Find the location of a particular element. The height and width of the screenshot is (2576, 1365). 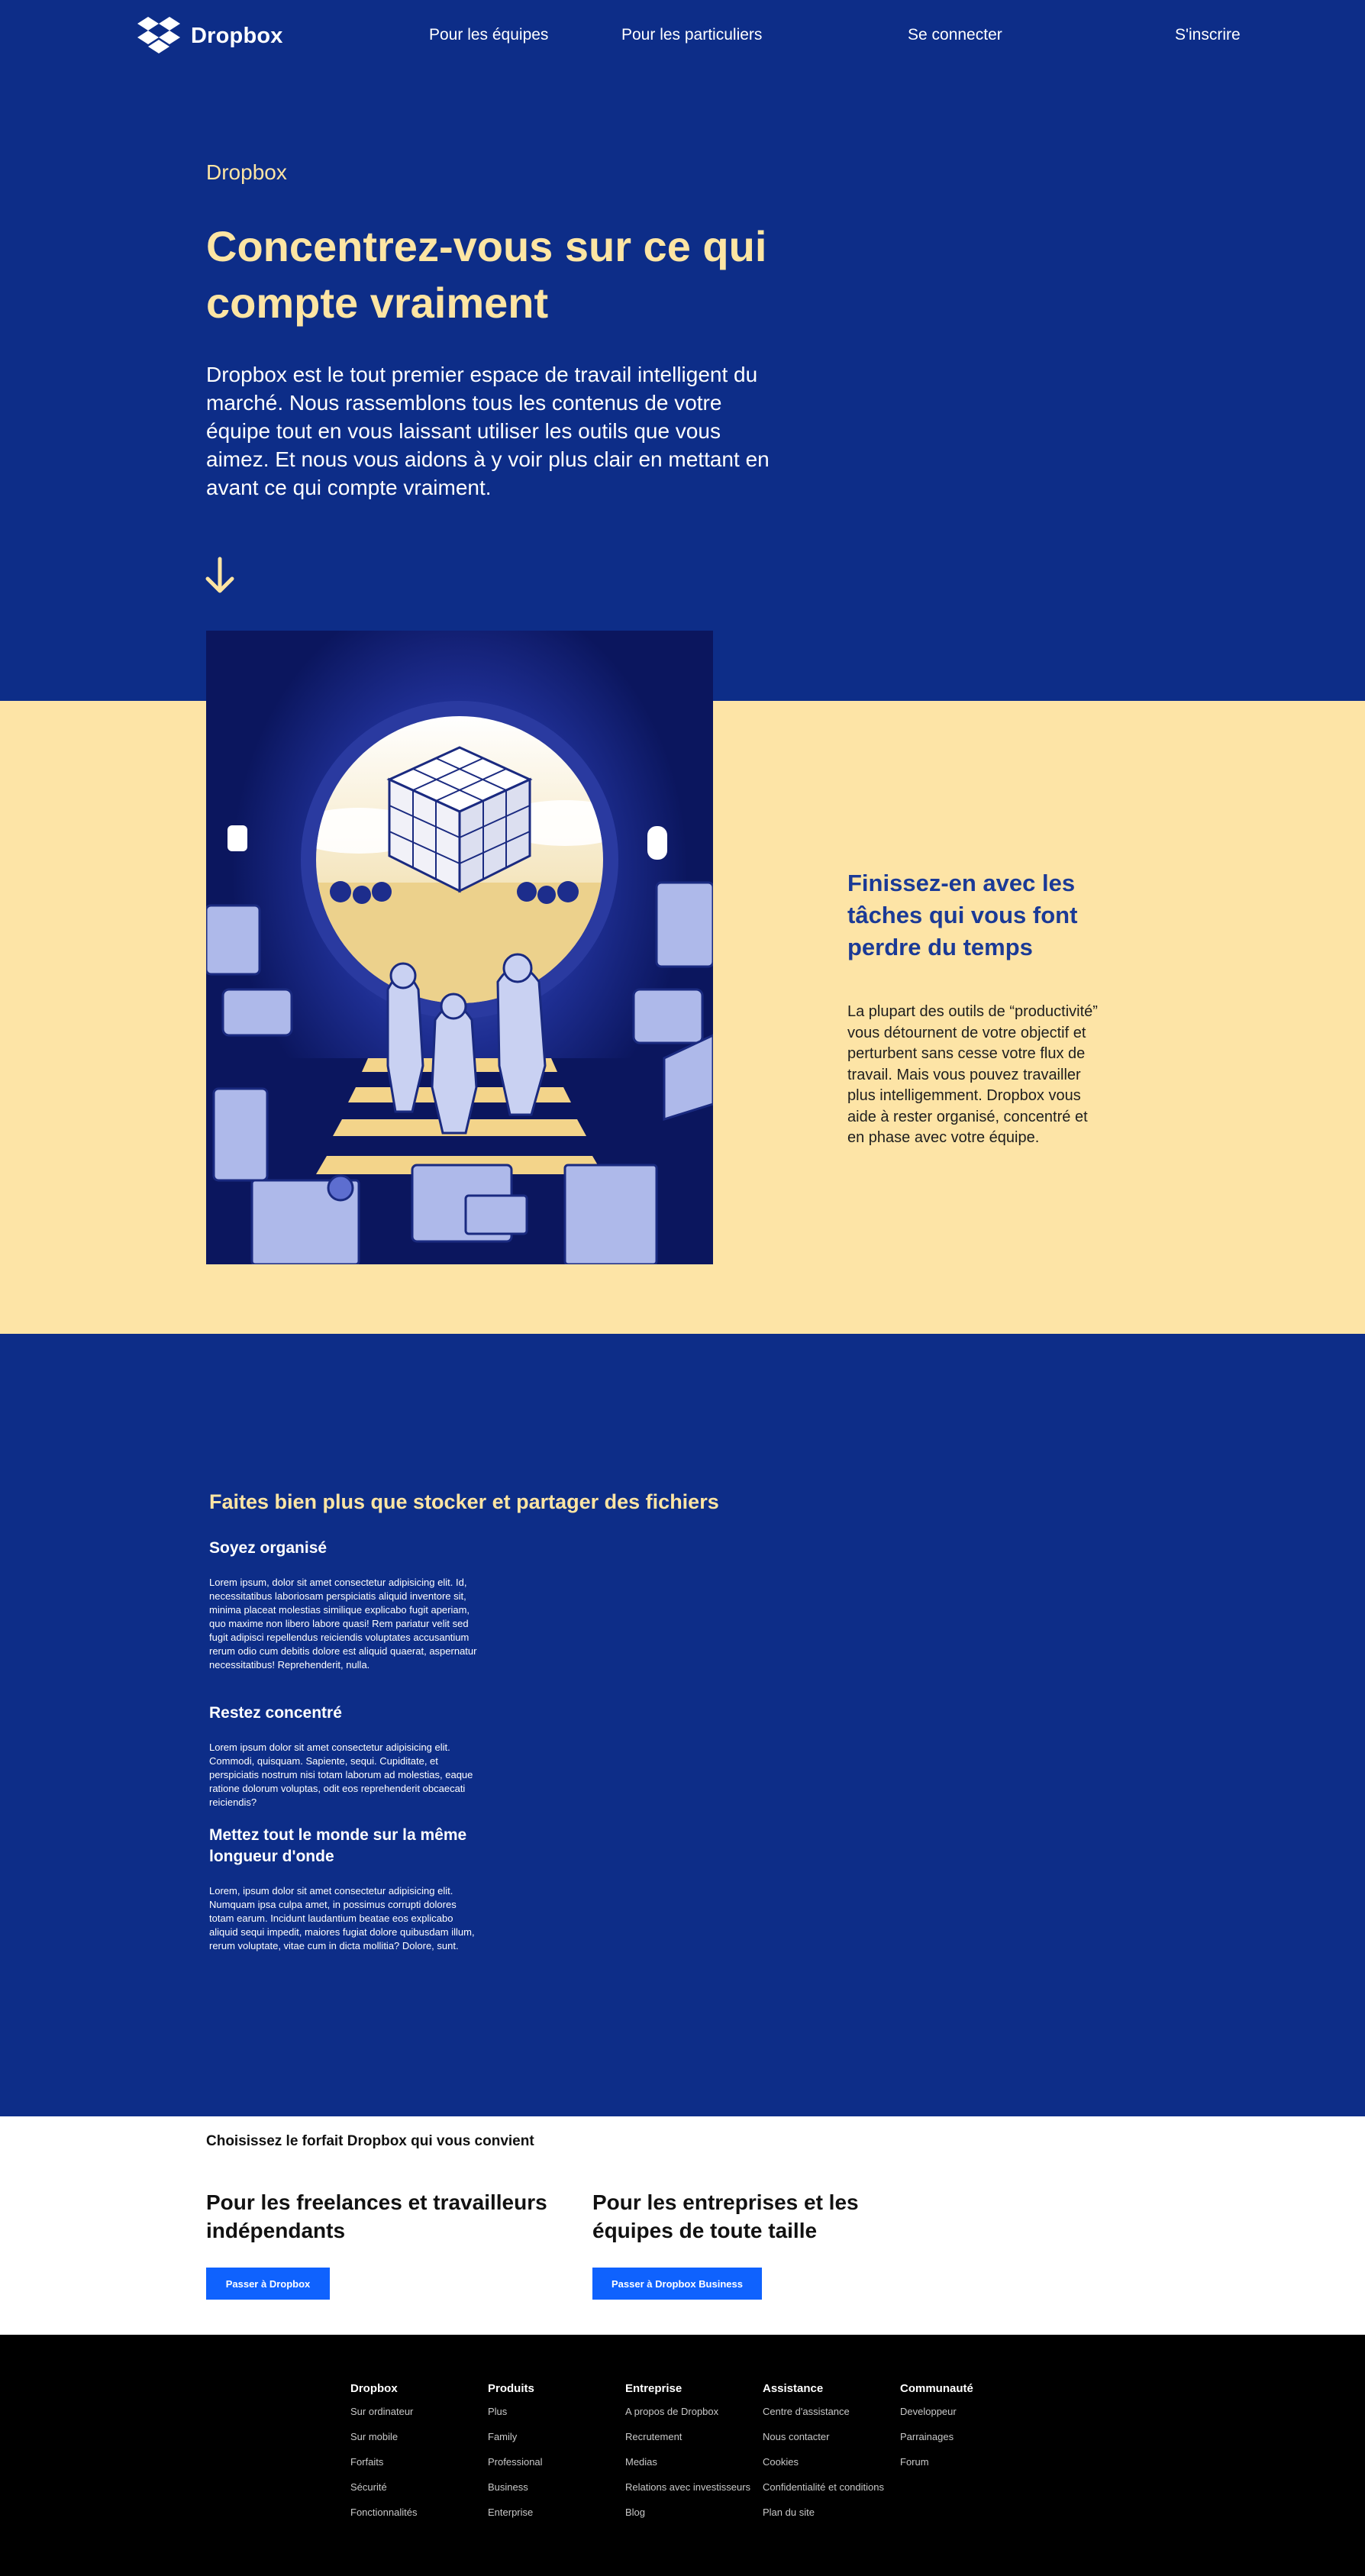

footer-heading: Communauté is located at coordinates (936, 2388).